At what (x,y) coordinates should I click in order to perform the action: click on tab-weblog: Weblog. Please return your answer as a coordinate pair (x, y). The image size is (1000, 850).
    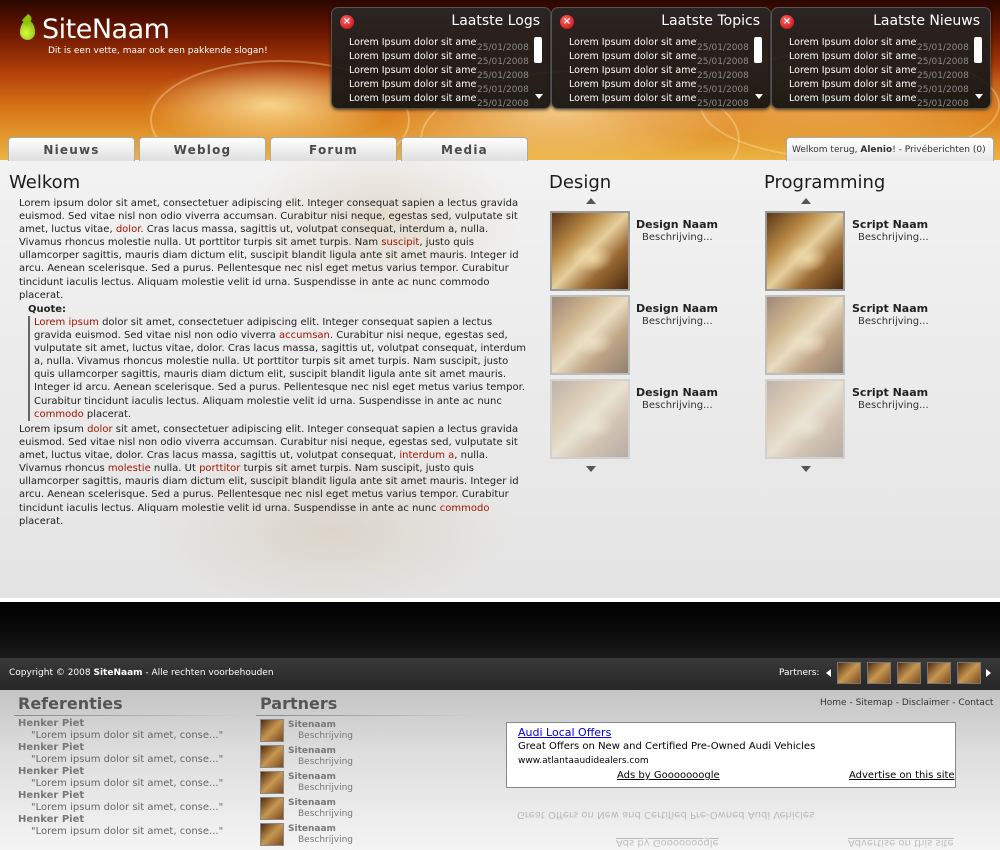
    Looking at the image, I should click on (202, 149).